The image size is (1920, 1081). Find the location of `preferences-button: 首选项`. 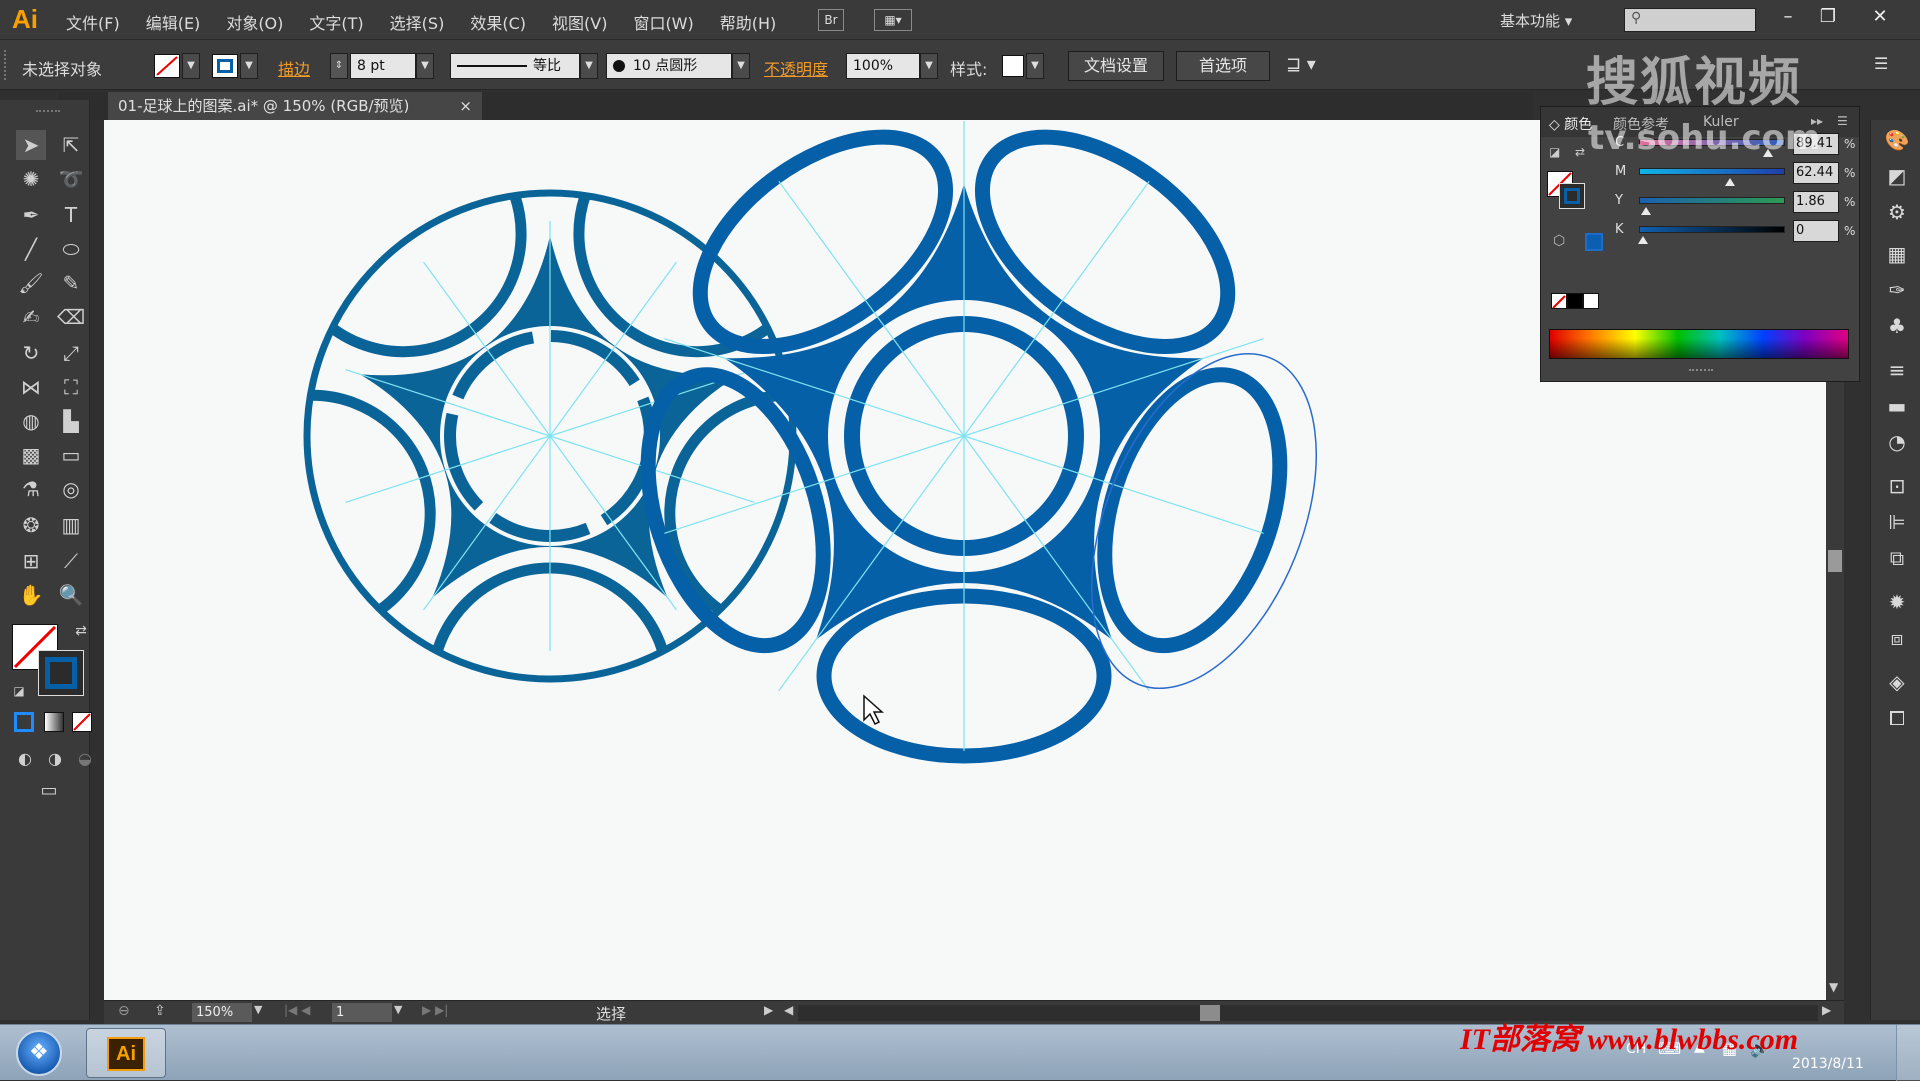

preferences-button: 首选项 is located at coordinates (1223, 66).